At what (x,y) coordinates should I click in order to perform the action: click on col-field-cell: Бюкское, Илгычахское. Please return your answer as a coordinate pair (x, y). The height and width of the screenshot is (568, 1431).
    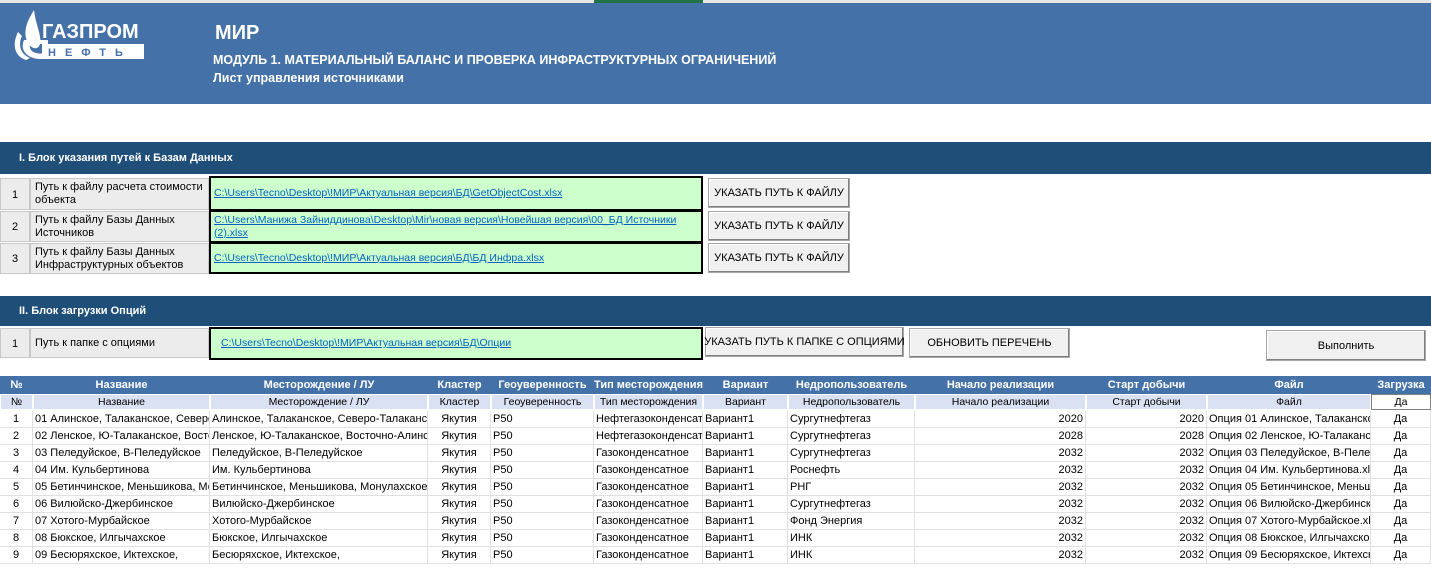
    Looking at the image, I should click on (319, 538).